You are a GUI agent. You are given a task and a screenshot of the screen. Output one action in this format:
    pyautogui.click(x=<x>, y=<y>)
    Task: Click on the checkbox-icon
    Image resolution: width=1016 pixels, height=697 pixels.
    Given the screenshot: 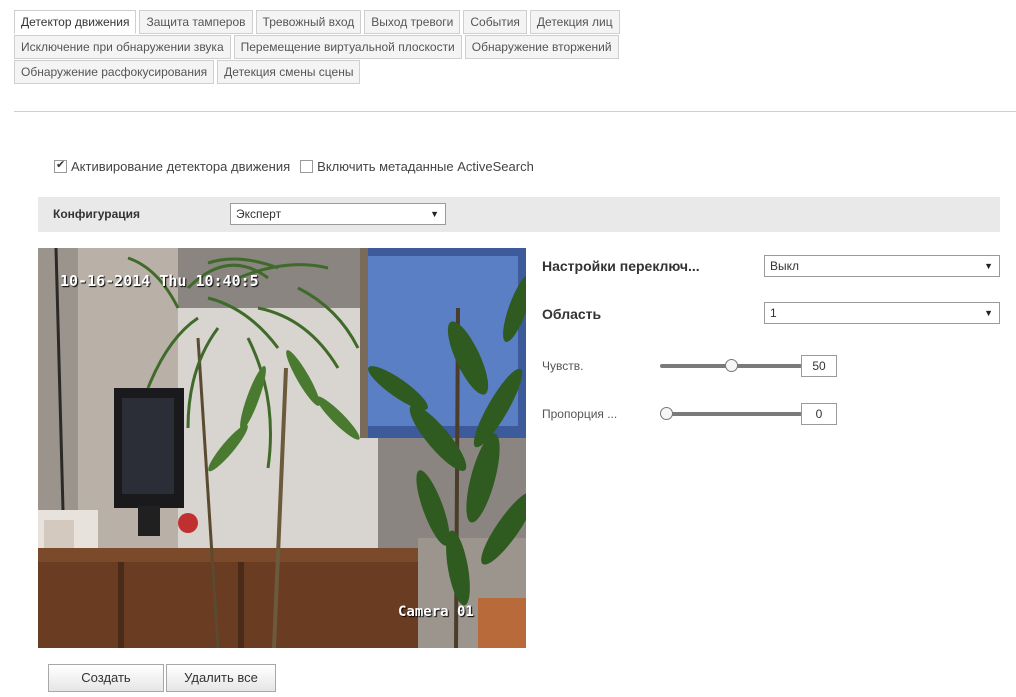 What is the action you would take?
    pyautogui.click(x=307, y=166)
    